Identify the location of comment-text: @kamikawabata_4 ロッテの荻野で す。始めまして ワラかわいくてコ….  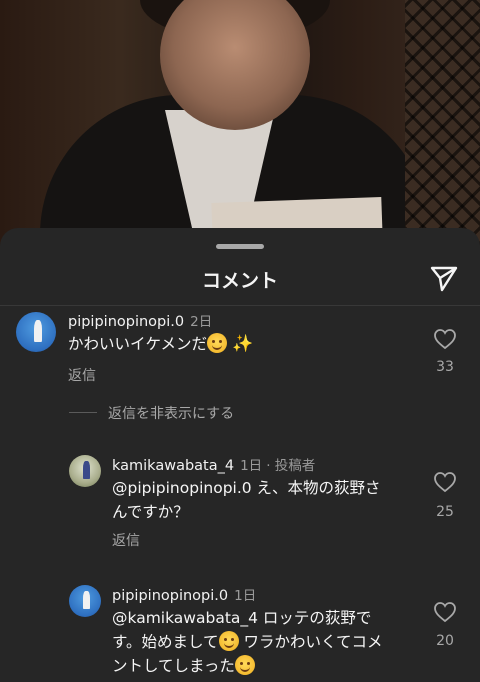
(247, 642).